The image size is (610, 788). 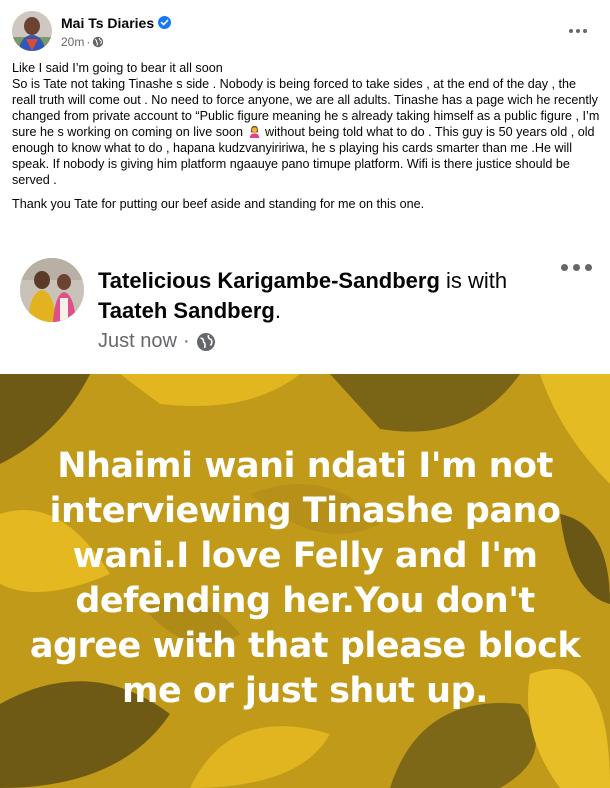 What do you see at coordinates (137, 341) in the screenshot?
I see `shared-post-time: Just now` at bounding box center [137, 341].